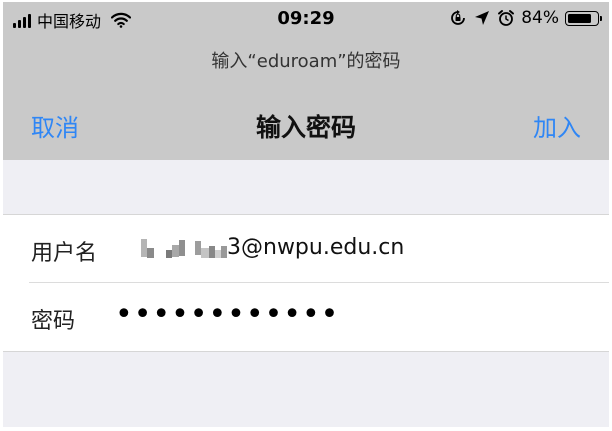 The width and height of the screenshot is (612, 431). Describe the element at coordinates (64, 253) in the screenshot. I see `username-label: 用户名` at that location.